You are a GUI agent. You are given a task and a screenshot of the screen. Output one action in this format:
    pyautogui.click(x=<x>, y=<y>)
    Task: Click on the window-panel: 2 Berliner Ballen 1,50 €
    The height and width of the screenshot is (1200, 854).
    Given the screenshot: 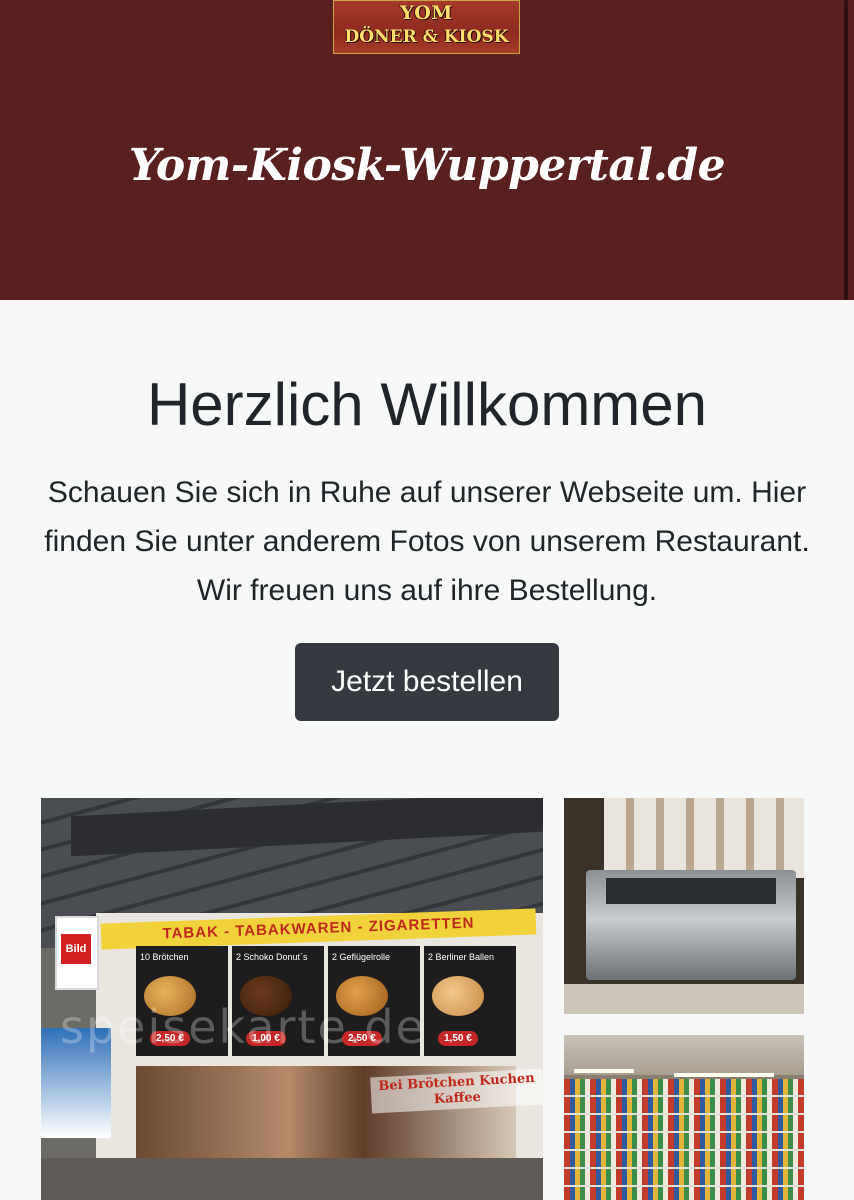 What is the action you would take?
    pyautogui.click(x=470, y=1001)
    